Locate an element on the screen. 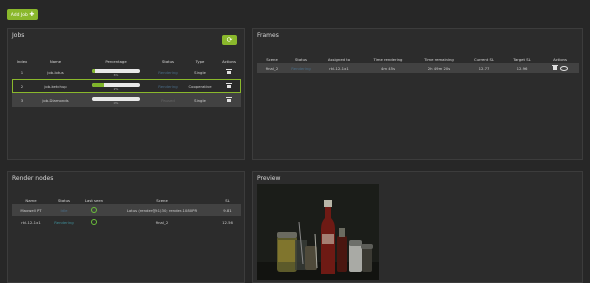 This screenshot has width=590, height=283. col-type: Type is located at coordinates (200, 61).